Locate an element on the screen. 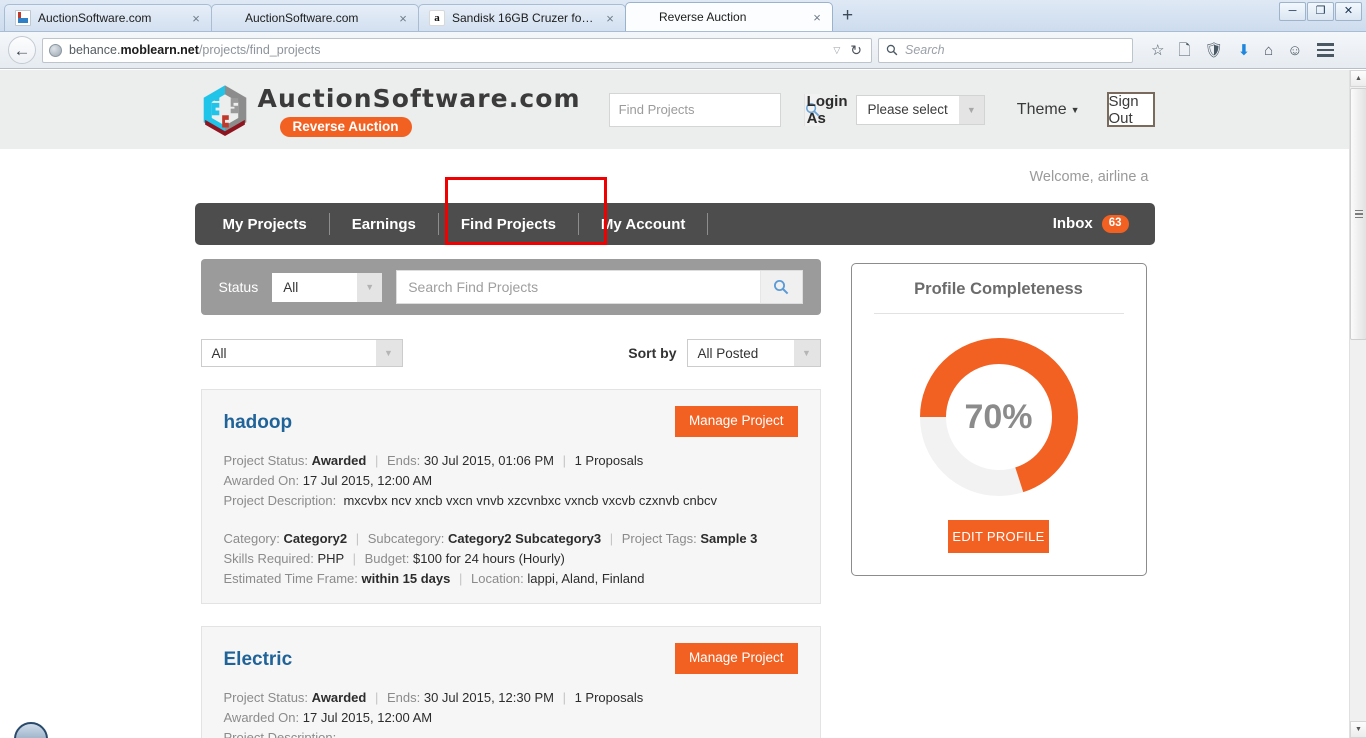  minimize-icon: ─ is located at coordinates (1292, 11).